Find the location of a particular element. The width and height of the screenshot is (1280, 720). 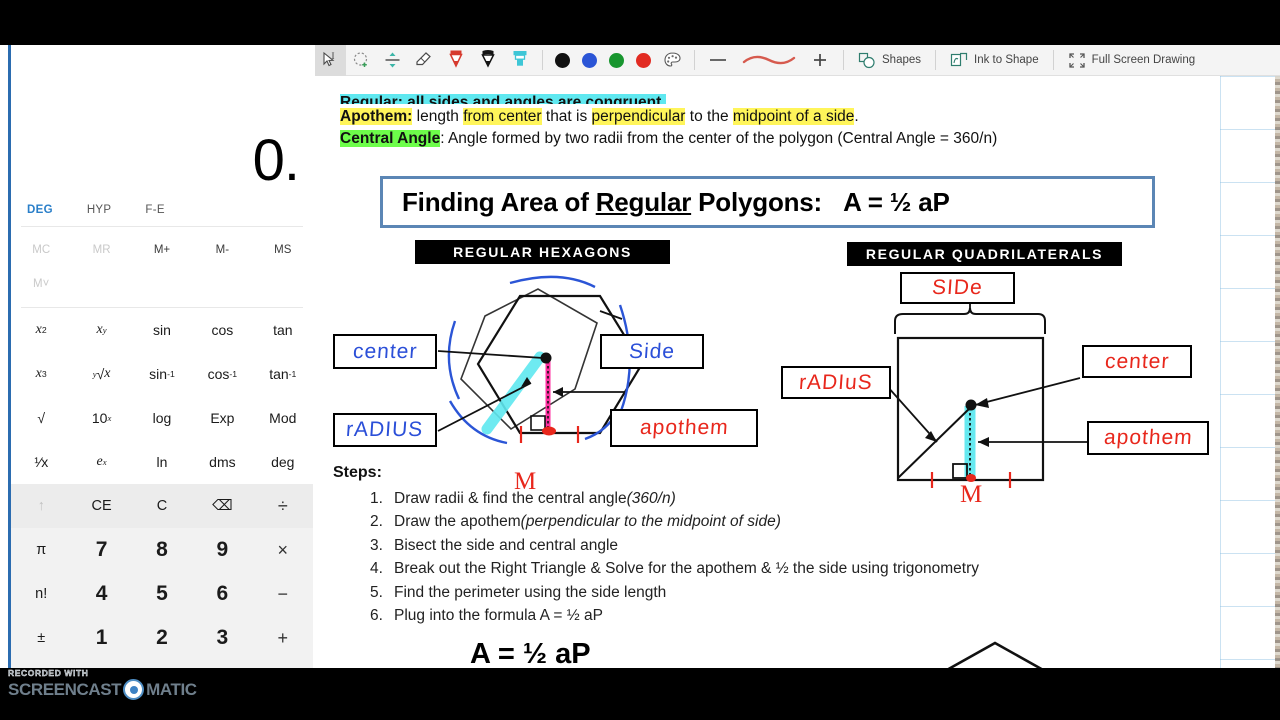

calc-key-y-root-x: y √ x is located at coordinates (101, 374).